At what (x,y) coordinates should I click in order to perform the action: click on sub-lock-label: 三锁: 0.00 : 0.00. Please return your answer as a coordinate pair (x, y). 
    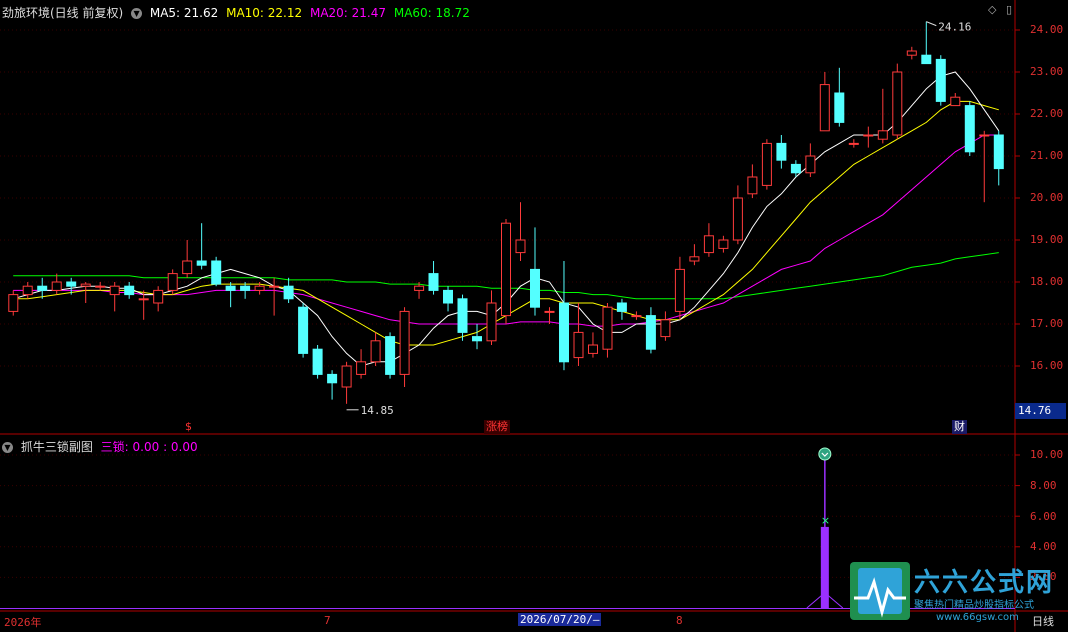
    Looking at the image, I should click on (149, 447).